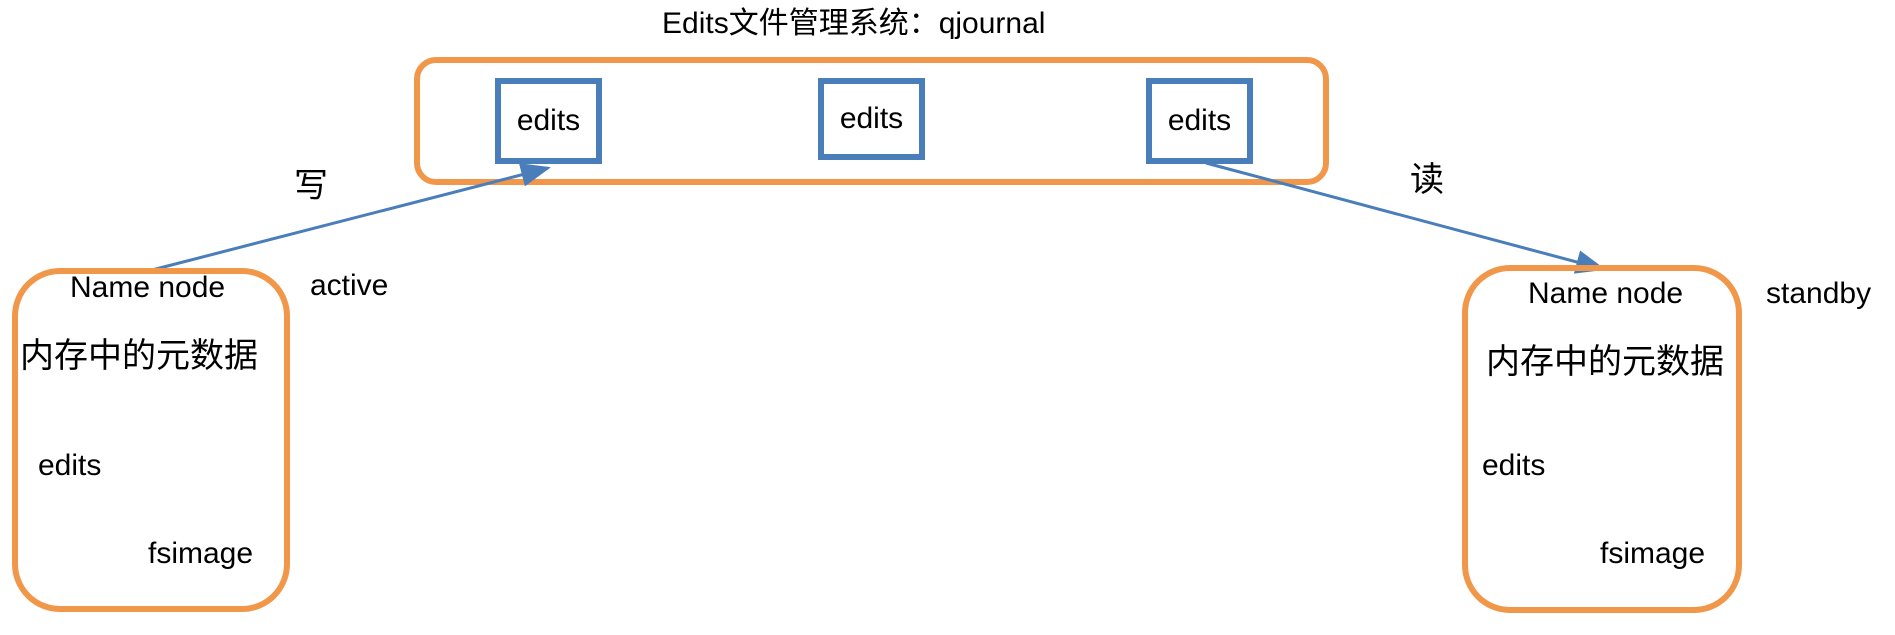 The image size is (1895, 635). What do you see at coordinates (139, 356) in the screenshot?
I see `active-memory-metadata: 内存中的元数据` at bounding box center [139, 356].